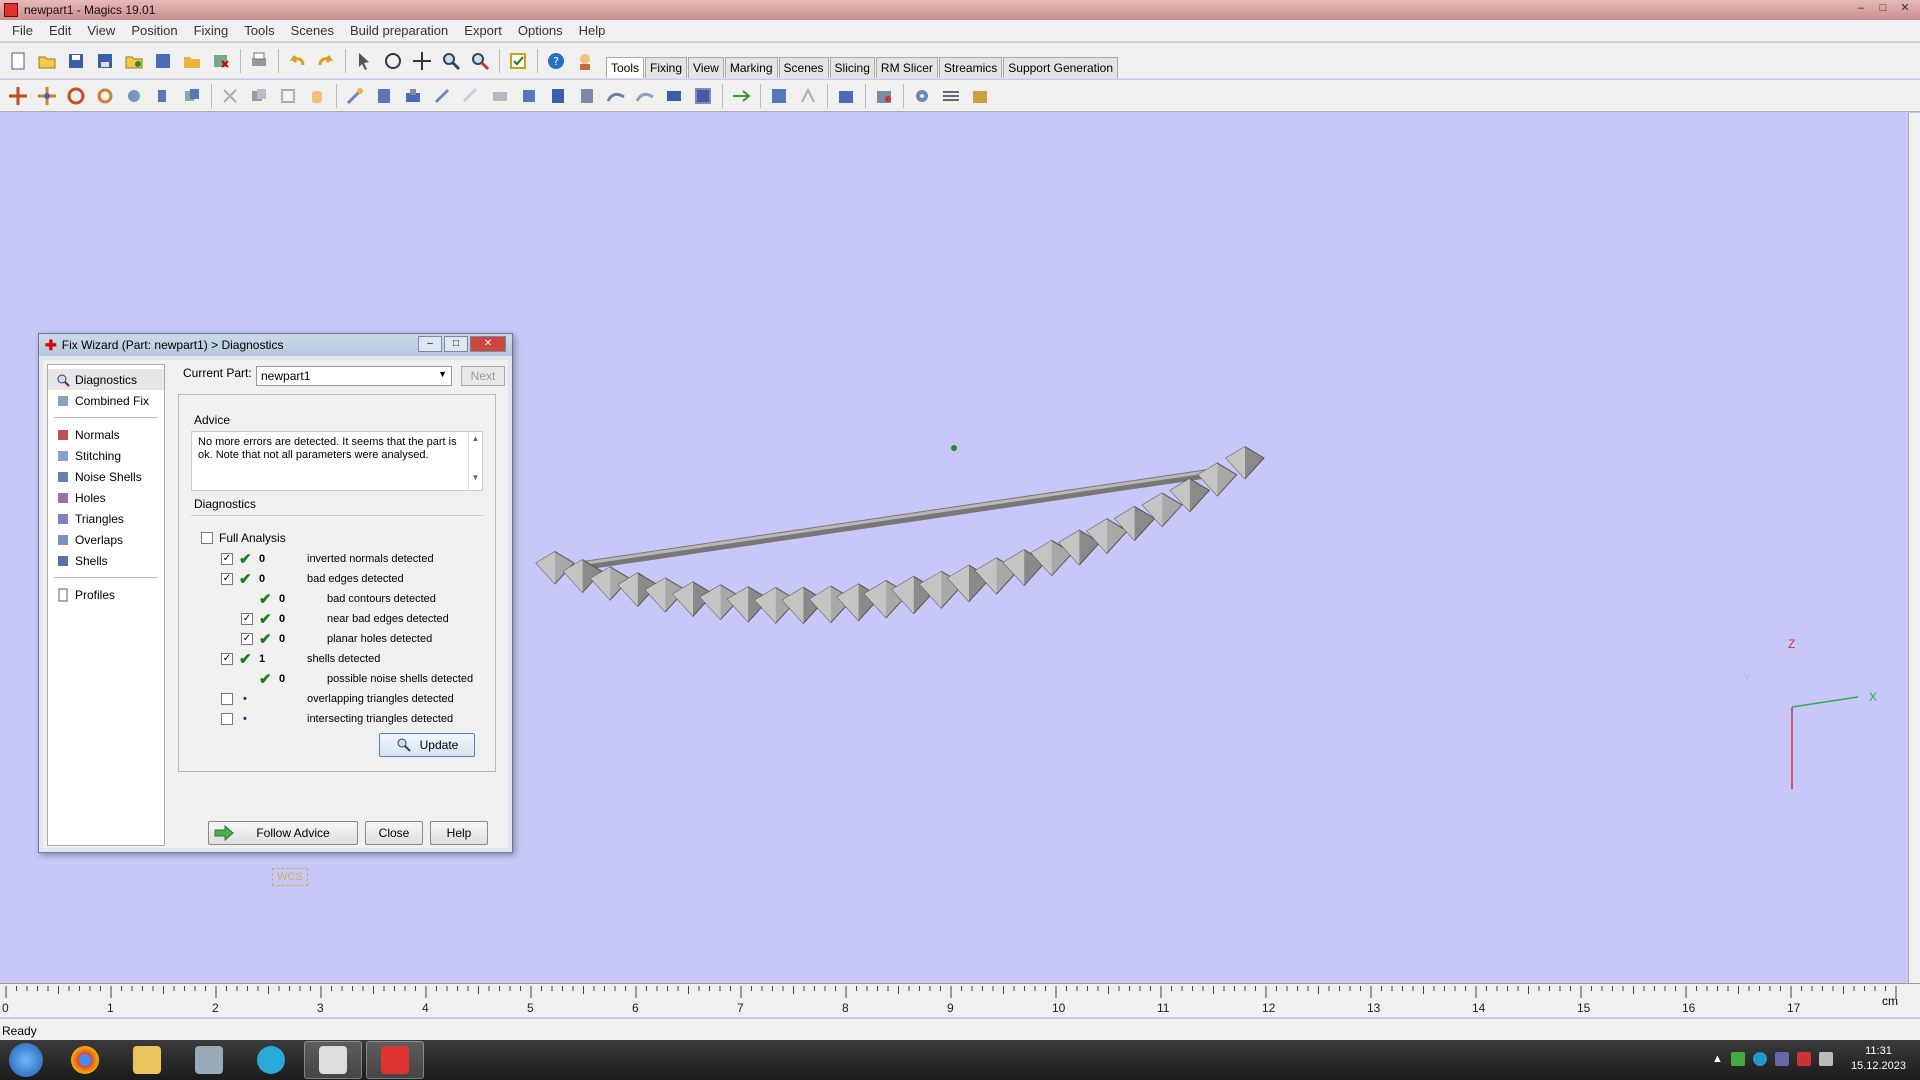  Describe the element at coordinates (288, 96) in the screenshot. I see `hollow-tool-icon` at that location.